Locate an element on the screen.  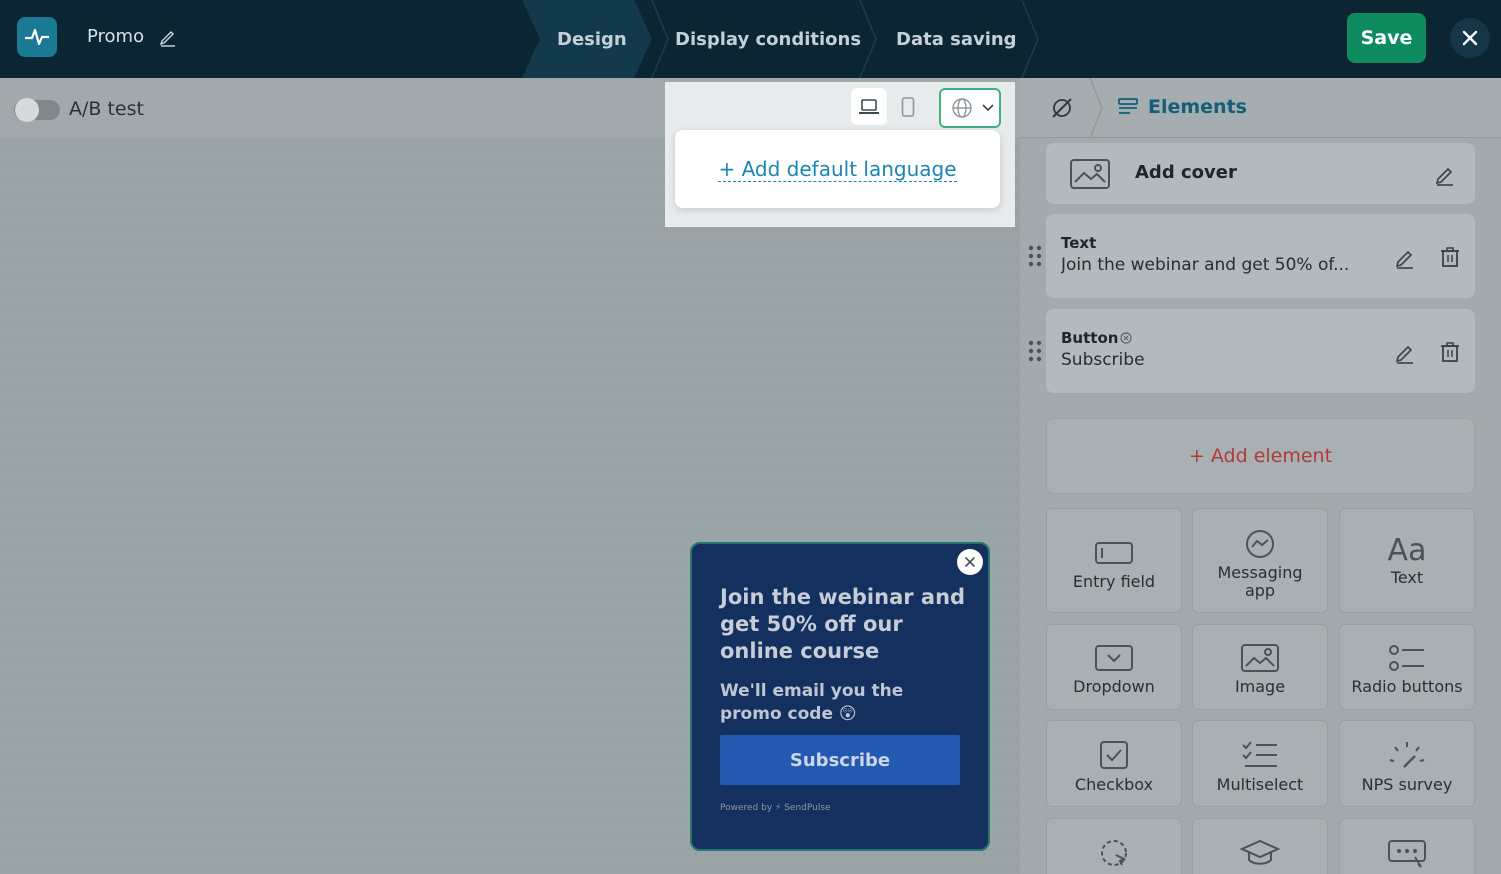
add-cover-label: Add cover is located at coordinates (1186, 172).